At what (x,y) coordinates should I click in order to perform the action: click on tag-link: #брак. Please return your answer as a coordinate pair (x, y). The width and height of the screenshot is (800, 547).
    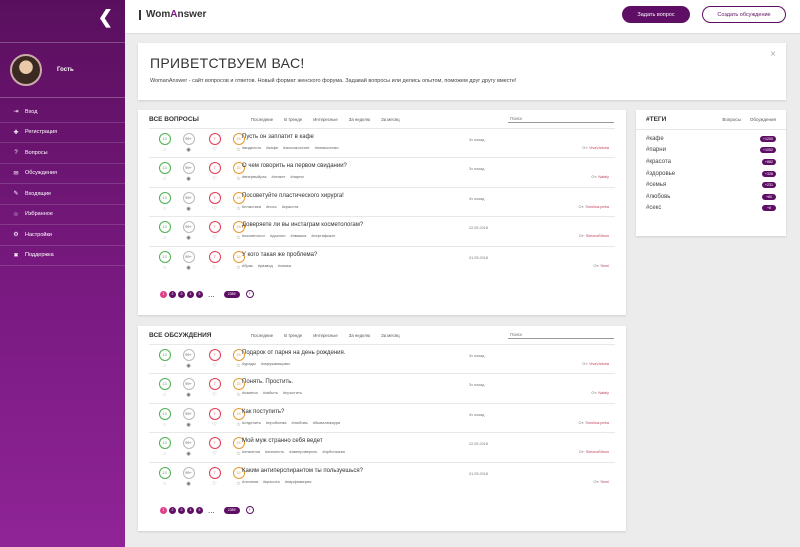
    Looking at the image, I should click on (247, 265).